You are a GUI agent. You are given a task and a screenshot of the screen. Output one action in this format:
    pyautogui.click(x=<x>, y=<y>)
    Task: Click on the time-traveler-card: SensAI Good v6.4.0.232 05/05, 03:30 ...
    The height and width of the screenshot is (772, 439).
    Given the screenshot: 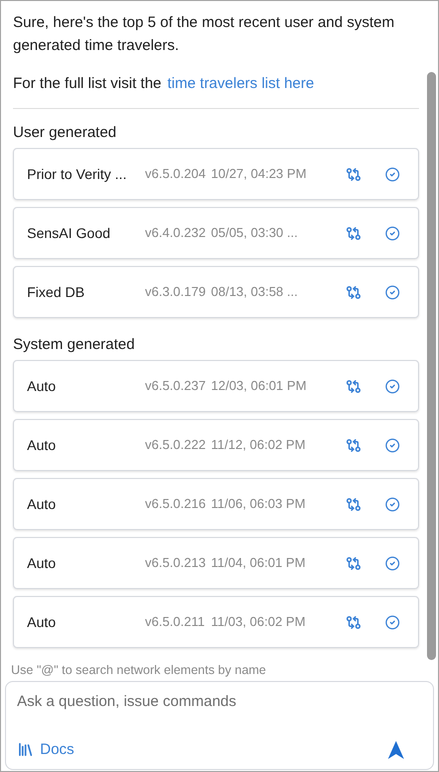 What is the action you would take?
    pyautogui.click(x=216, y=233)
    